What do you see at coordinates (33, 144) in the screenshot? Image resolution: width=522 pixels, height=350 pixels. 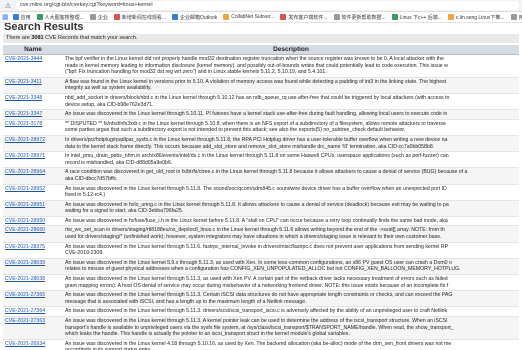 I see `name-cell: CVE-2021-28972` at bounding box center [33, 144].